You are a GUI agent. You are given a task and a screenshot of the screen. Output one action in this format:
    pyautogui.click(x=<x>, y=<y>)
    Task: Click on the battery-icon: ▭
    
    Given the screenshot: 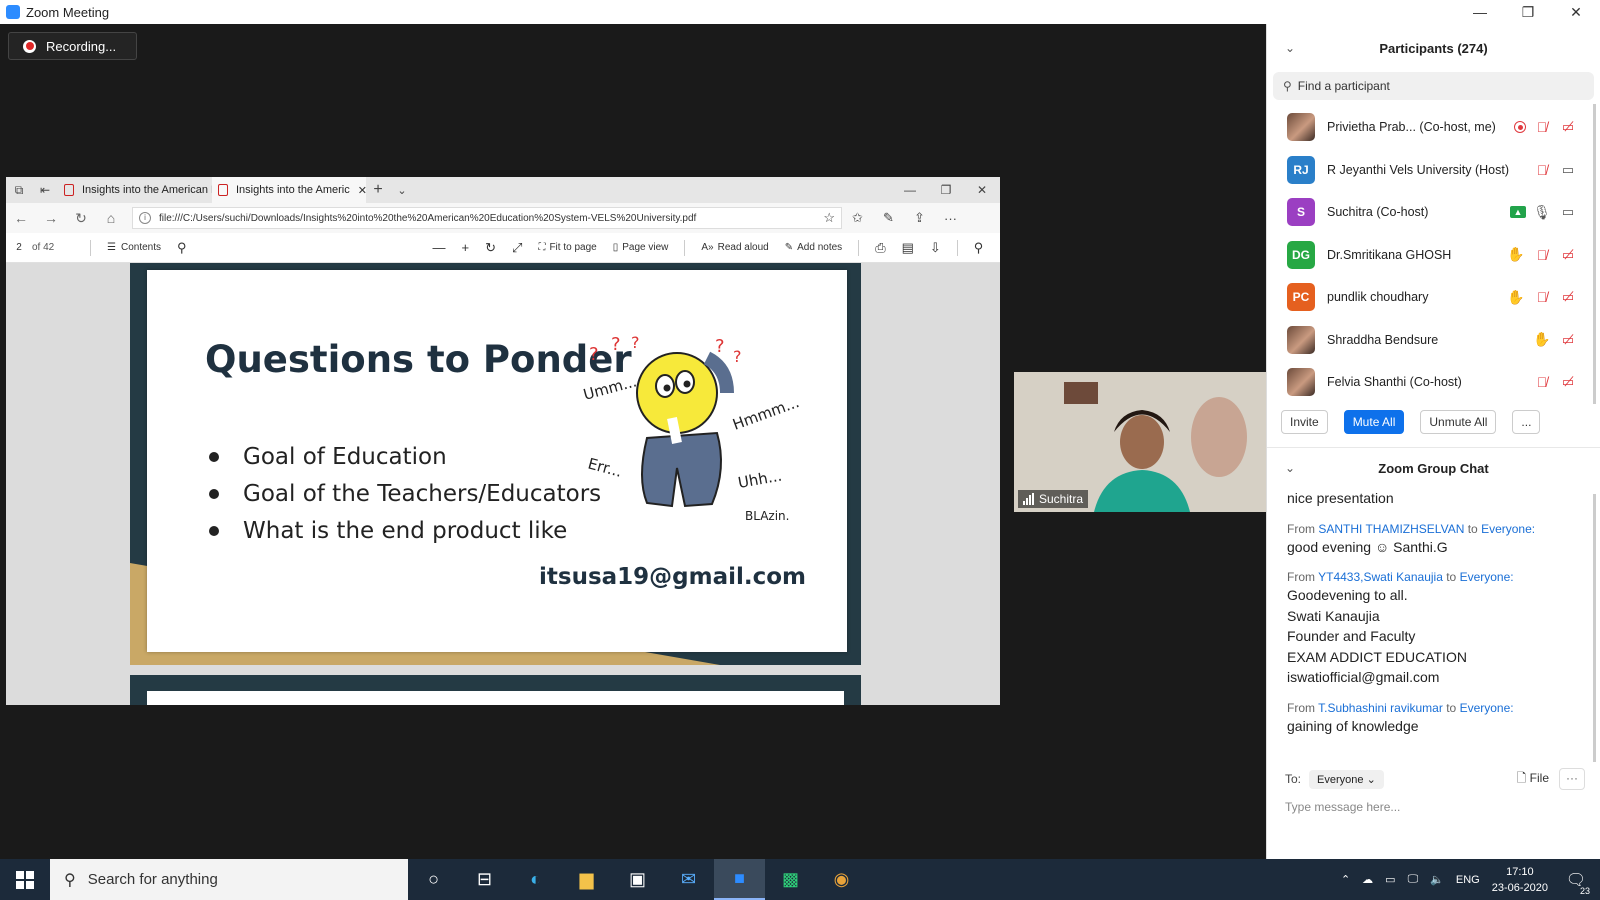 What is the action you would take?
    pyautogui.click(x=1390, y=879)
    